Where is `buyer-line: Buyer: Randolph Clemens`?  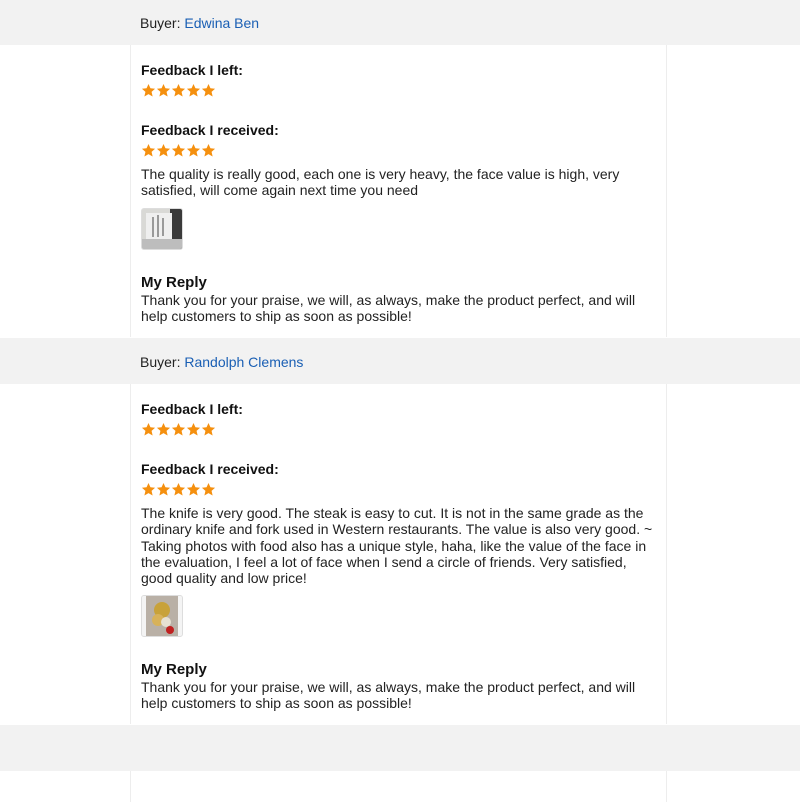
buyer-line: Buyer: Randolph Clemens is located at coordinates (221, 362).